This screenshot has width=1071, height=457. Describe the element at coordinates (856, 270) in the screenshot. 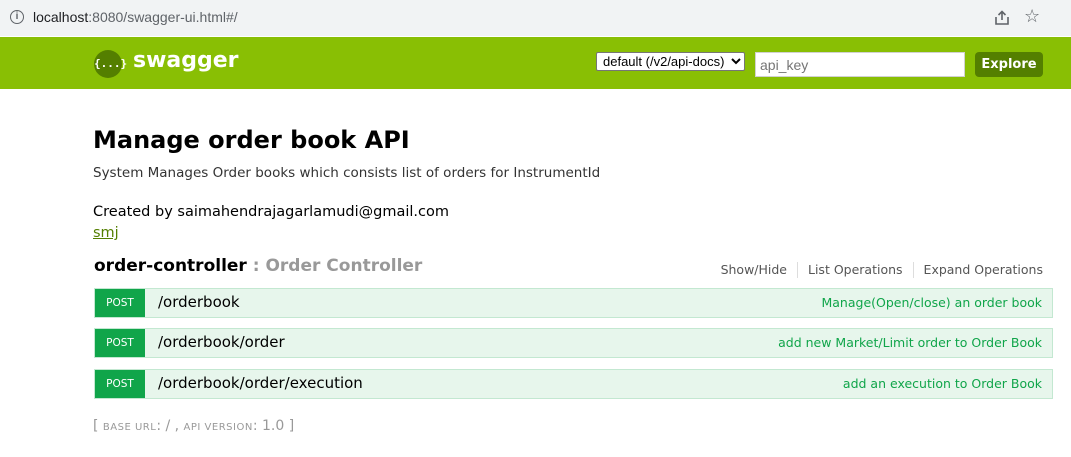

I see `list-operations-link: List Operations` at that location.